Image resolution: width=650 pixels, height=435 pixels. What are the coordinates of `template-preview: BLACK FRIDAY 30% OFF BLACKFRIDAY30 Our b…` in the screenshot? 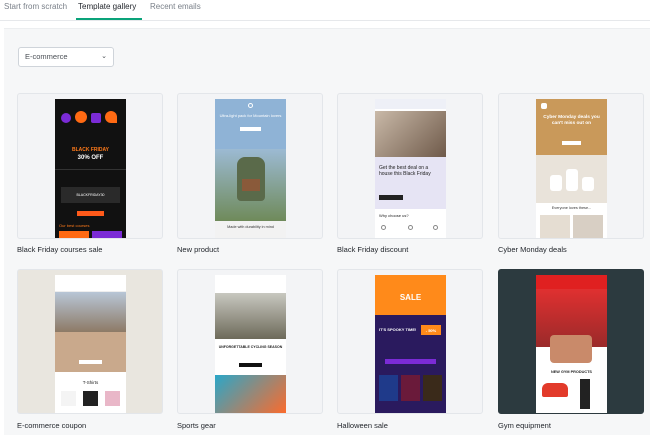 It's located at (90, 168).